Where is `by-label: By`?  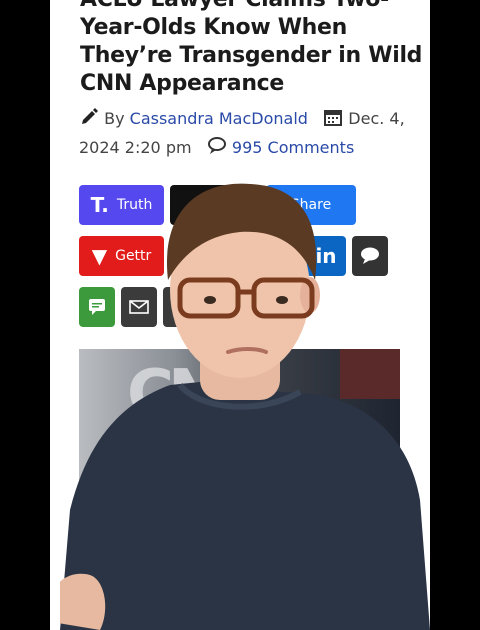 by-label: By is located at coordinates (114, 118).